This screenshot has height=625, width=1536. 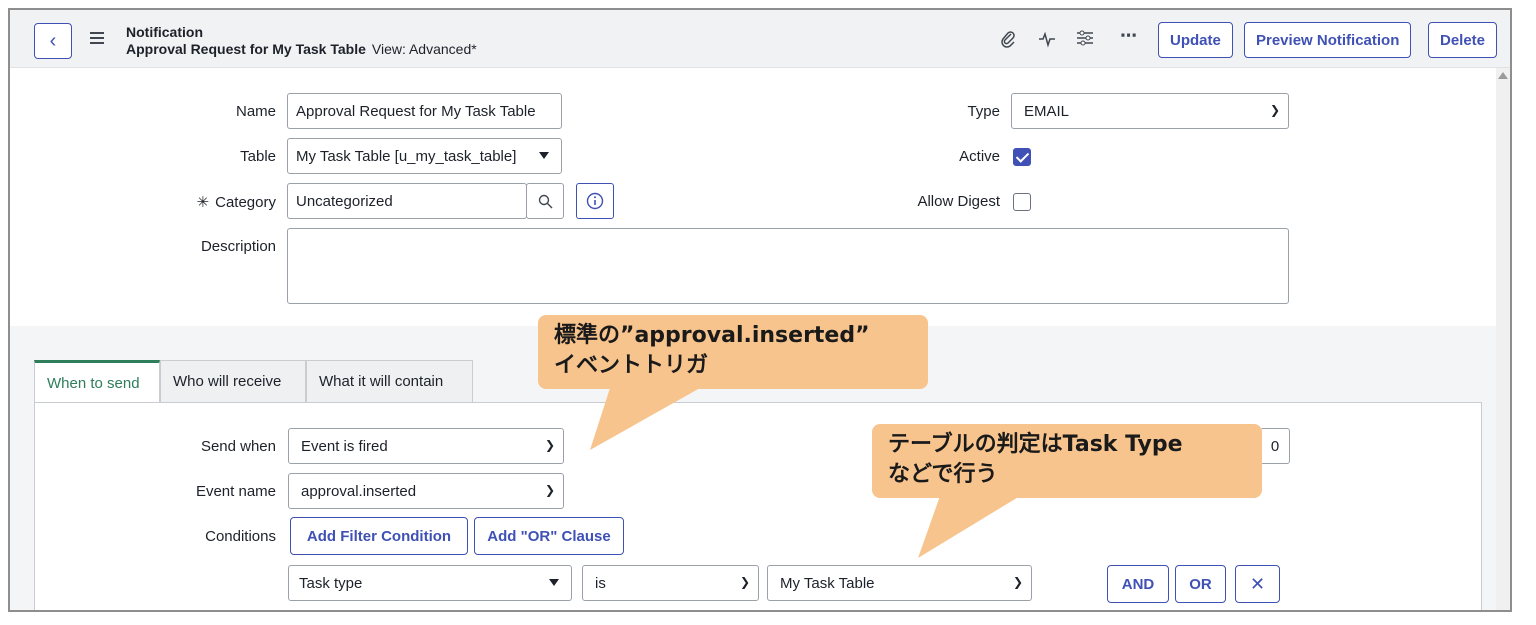 I want to click on condition-field-value: Task type, so click(x=331, y=583).